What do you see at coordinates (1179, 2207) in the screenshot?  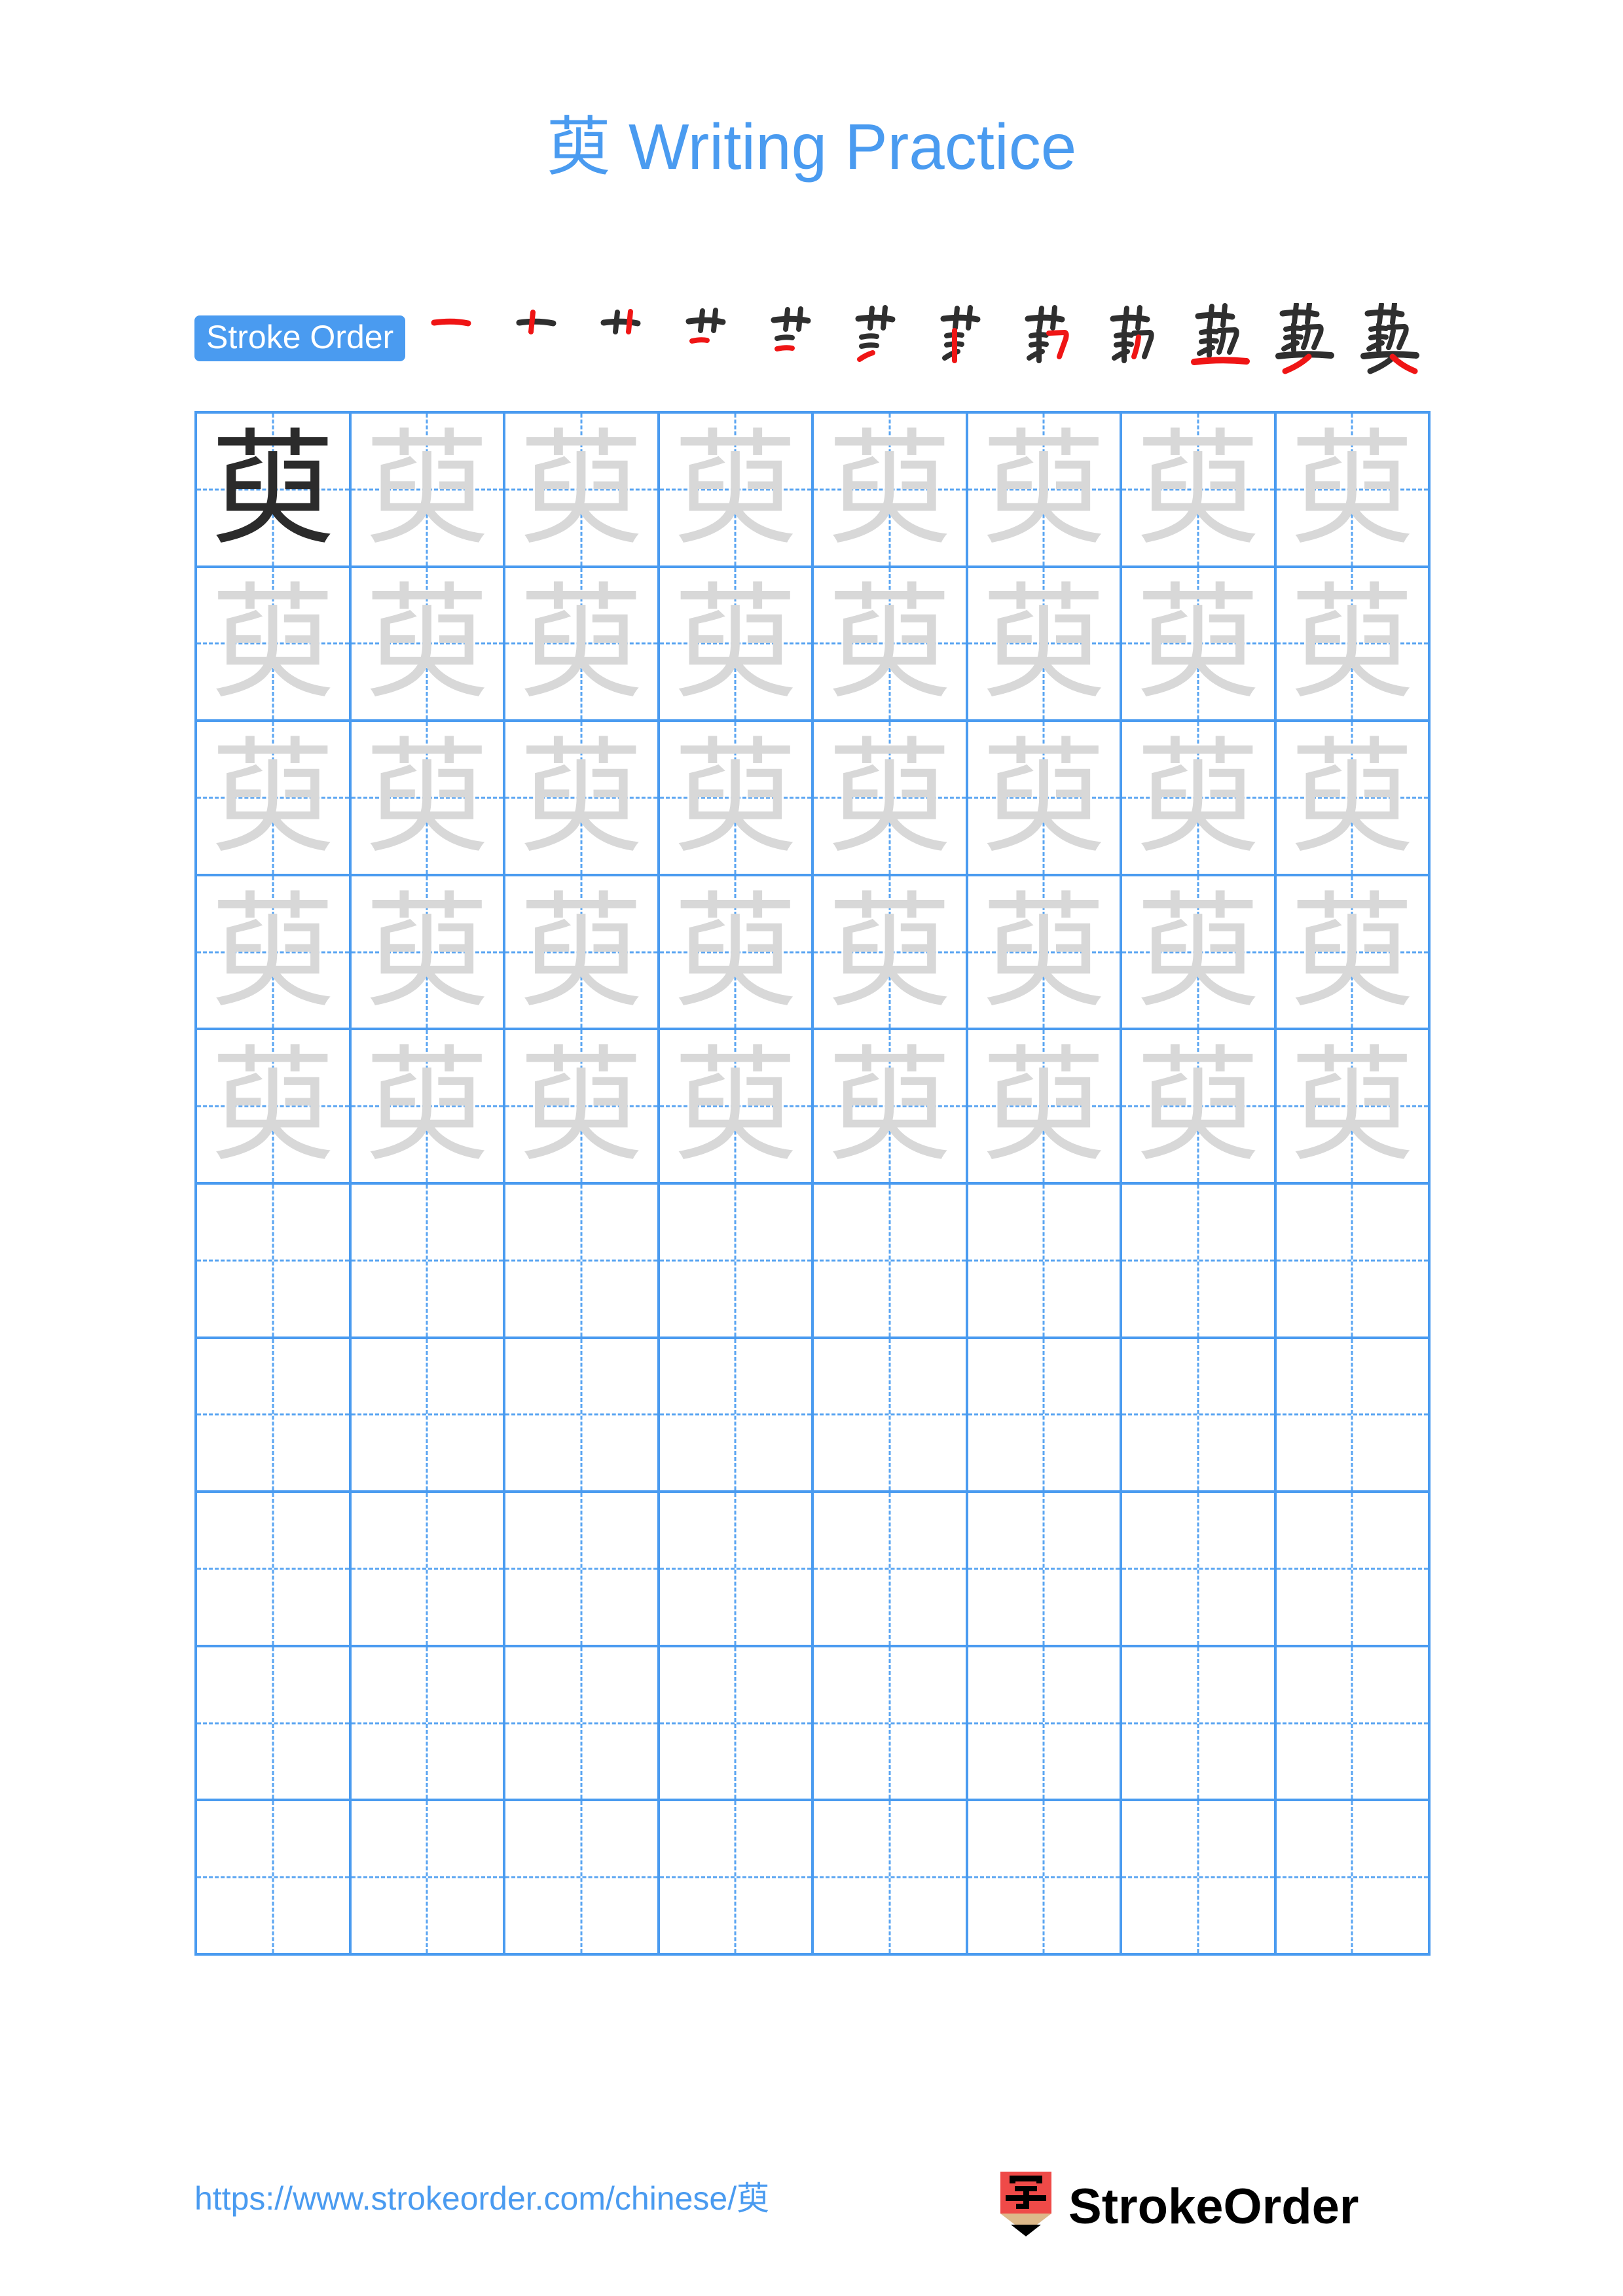 I see `footer-logo: StrokeOrder` at bounding box center [1179, 2207].